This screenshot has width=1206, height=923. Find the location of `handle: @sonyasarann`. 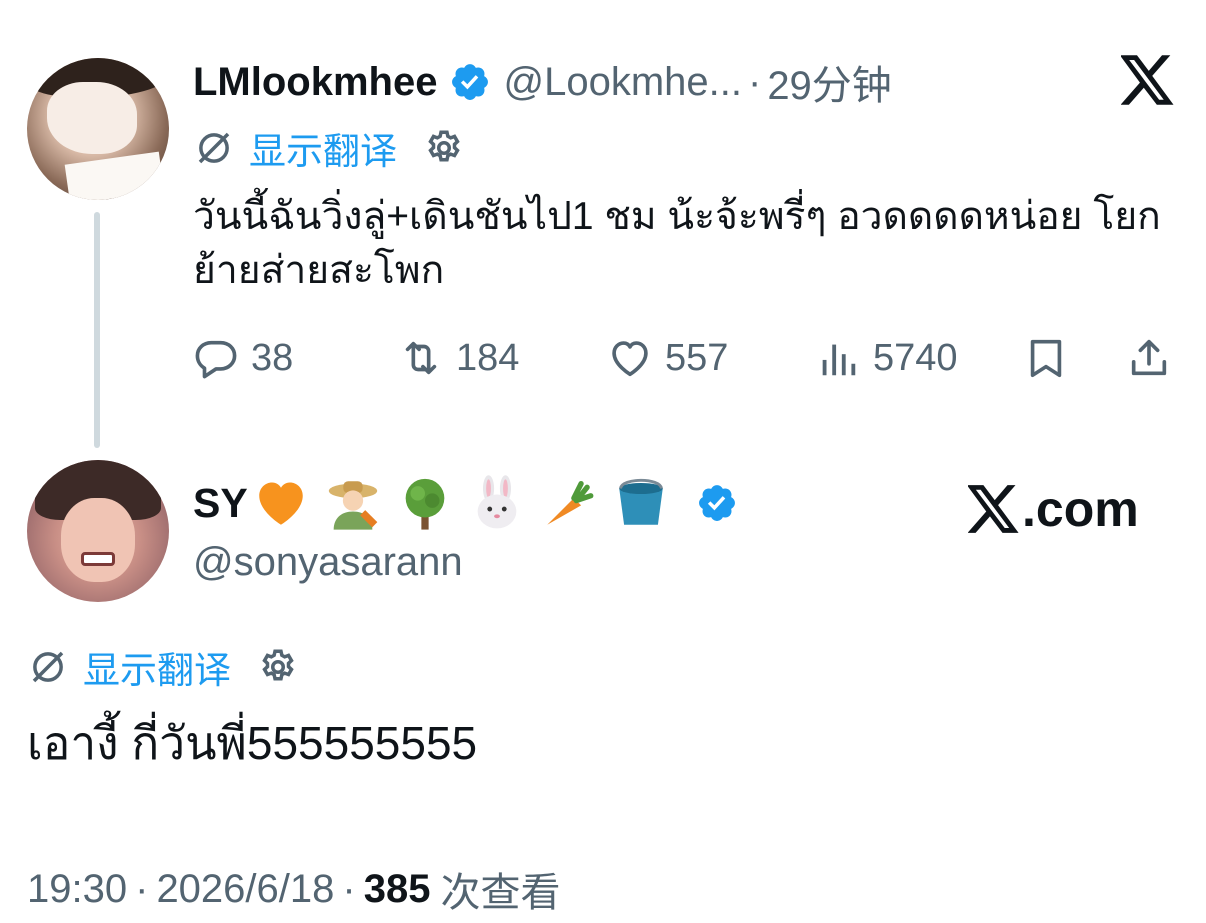

handle: @sonyasarann is located at coordinates (328, 562).